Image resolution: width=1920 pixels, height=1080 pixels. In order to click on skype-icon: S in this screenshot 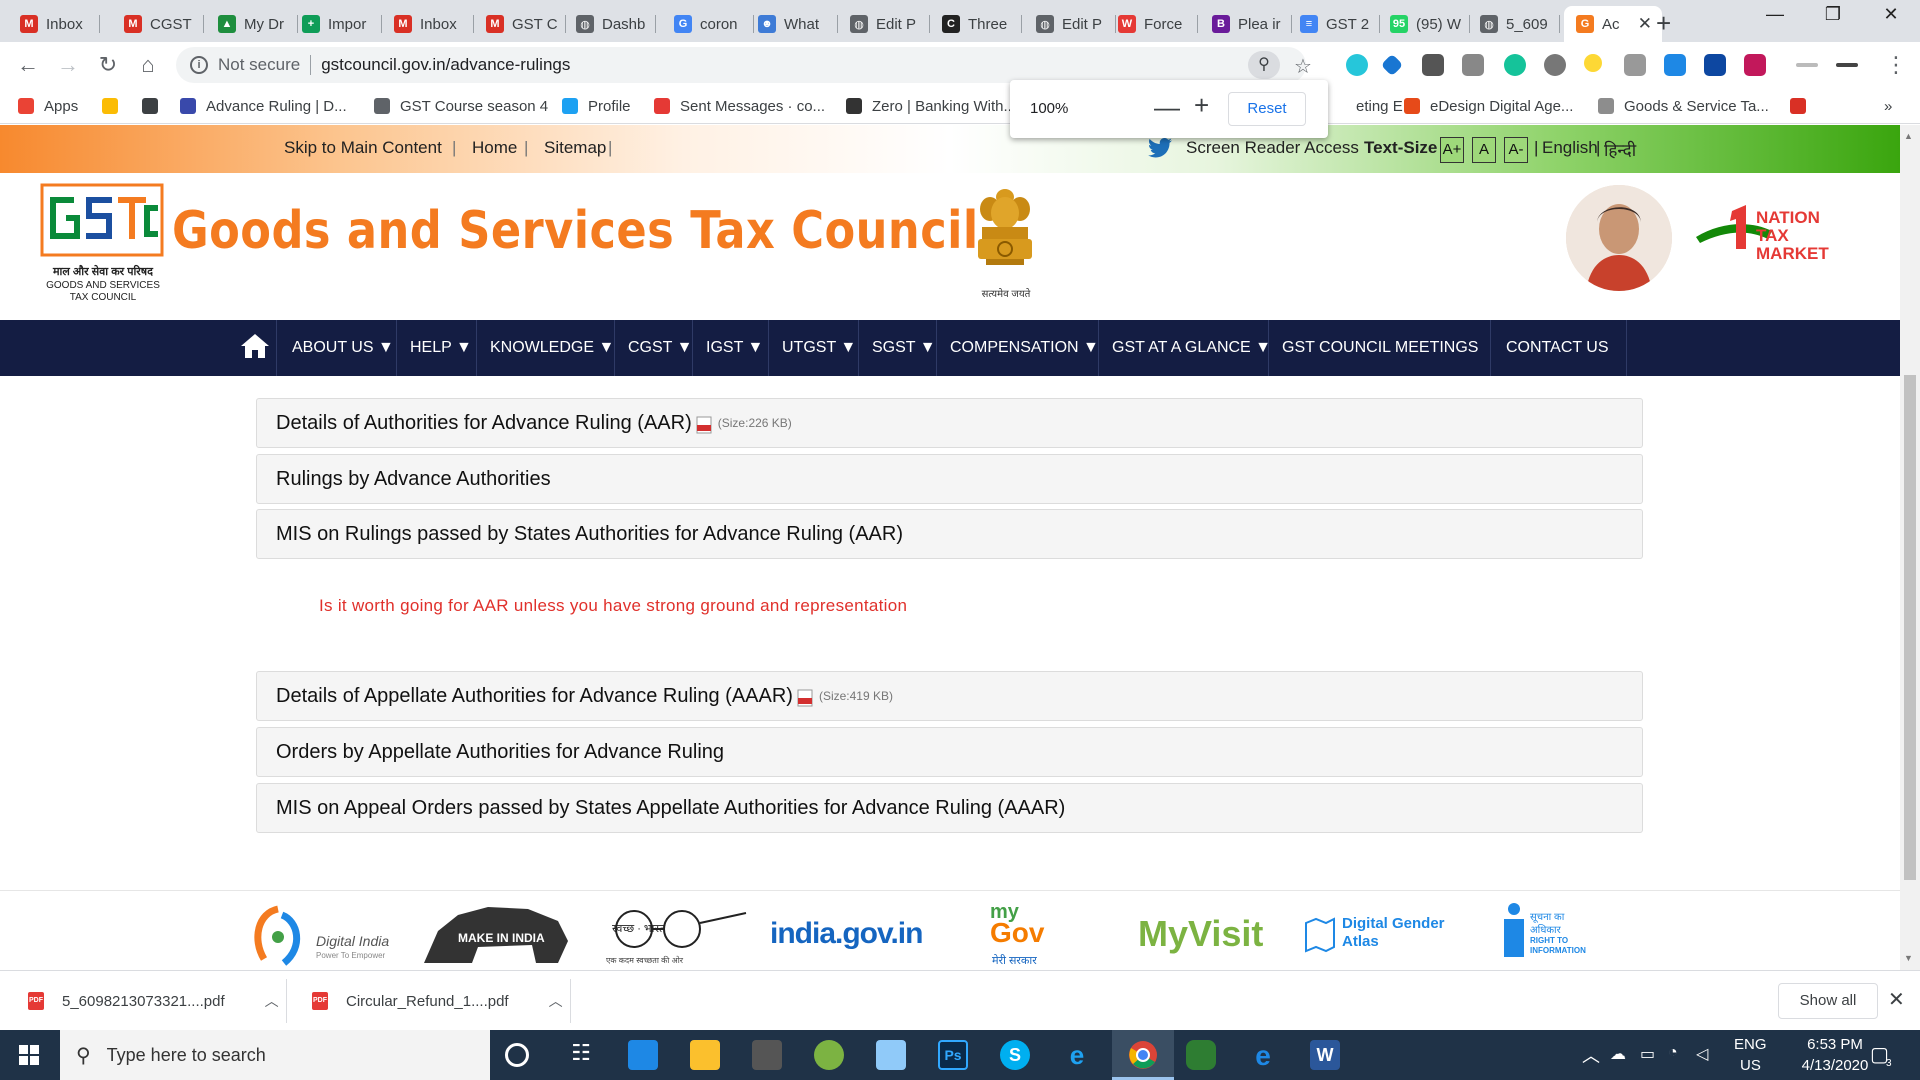, I will do `click(1015, 1055)`.